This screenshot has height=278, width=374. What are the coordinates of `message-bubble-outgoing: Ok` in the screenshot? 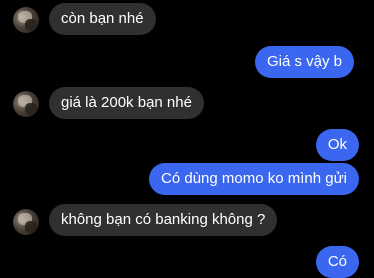 It's located at (337, 145).